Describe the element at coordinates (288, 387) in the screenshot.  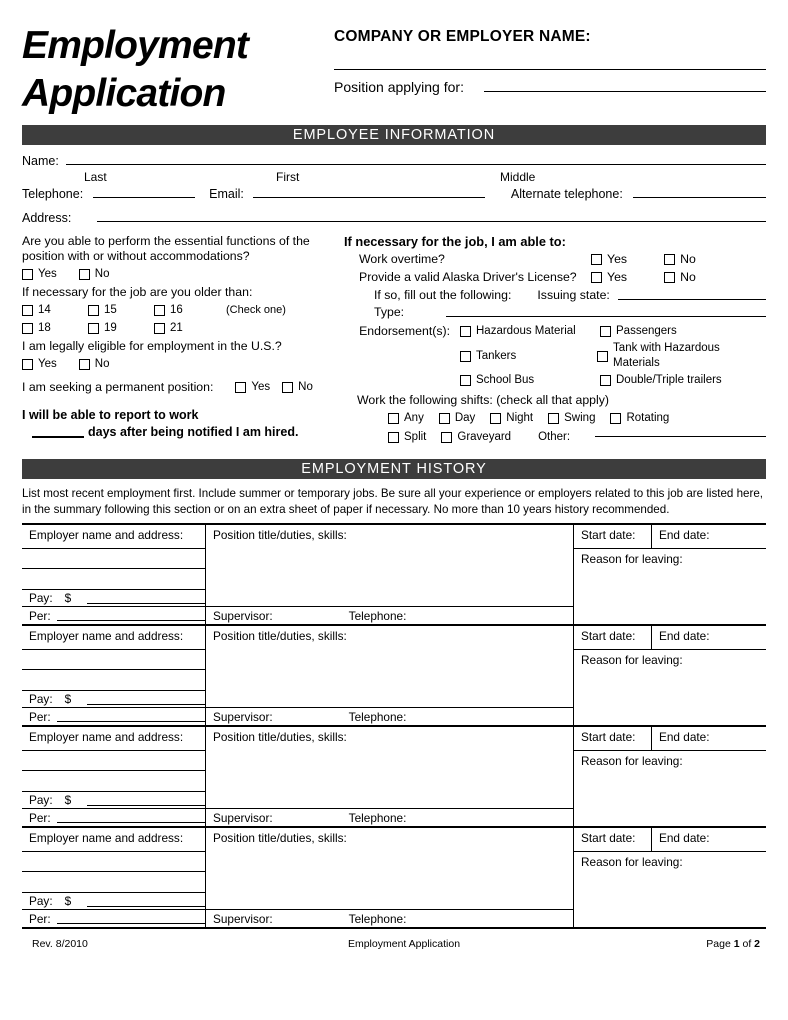
I see `checkbox-permanent-no` at that location.